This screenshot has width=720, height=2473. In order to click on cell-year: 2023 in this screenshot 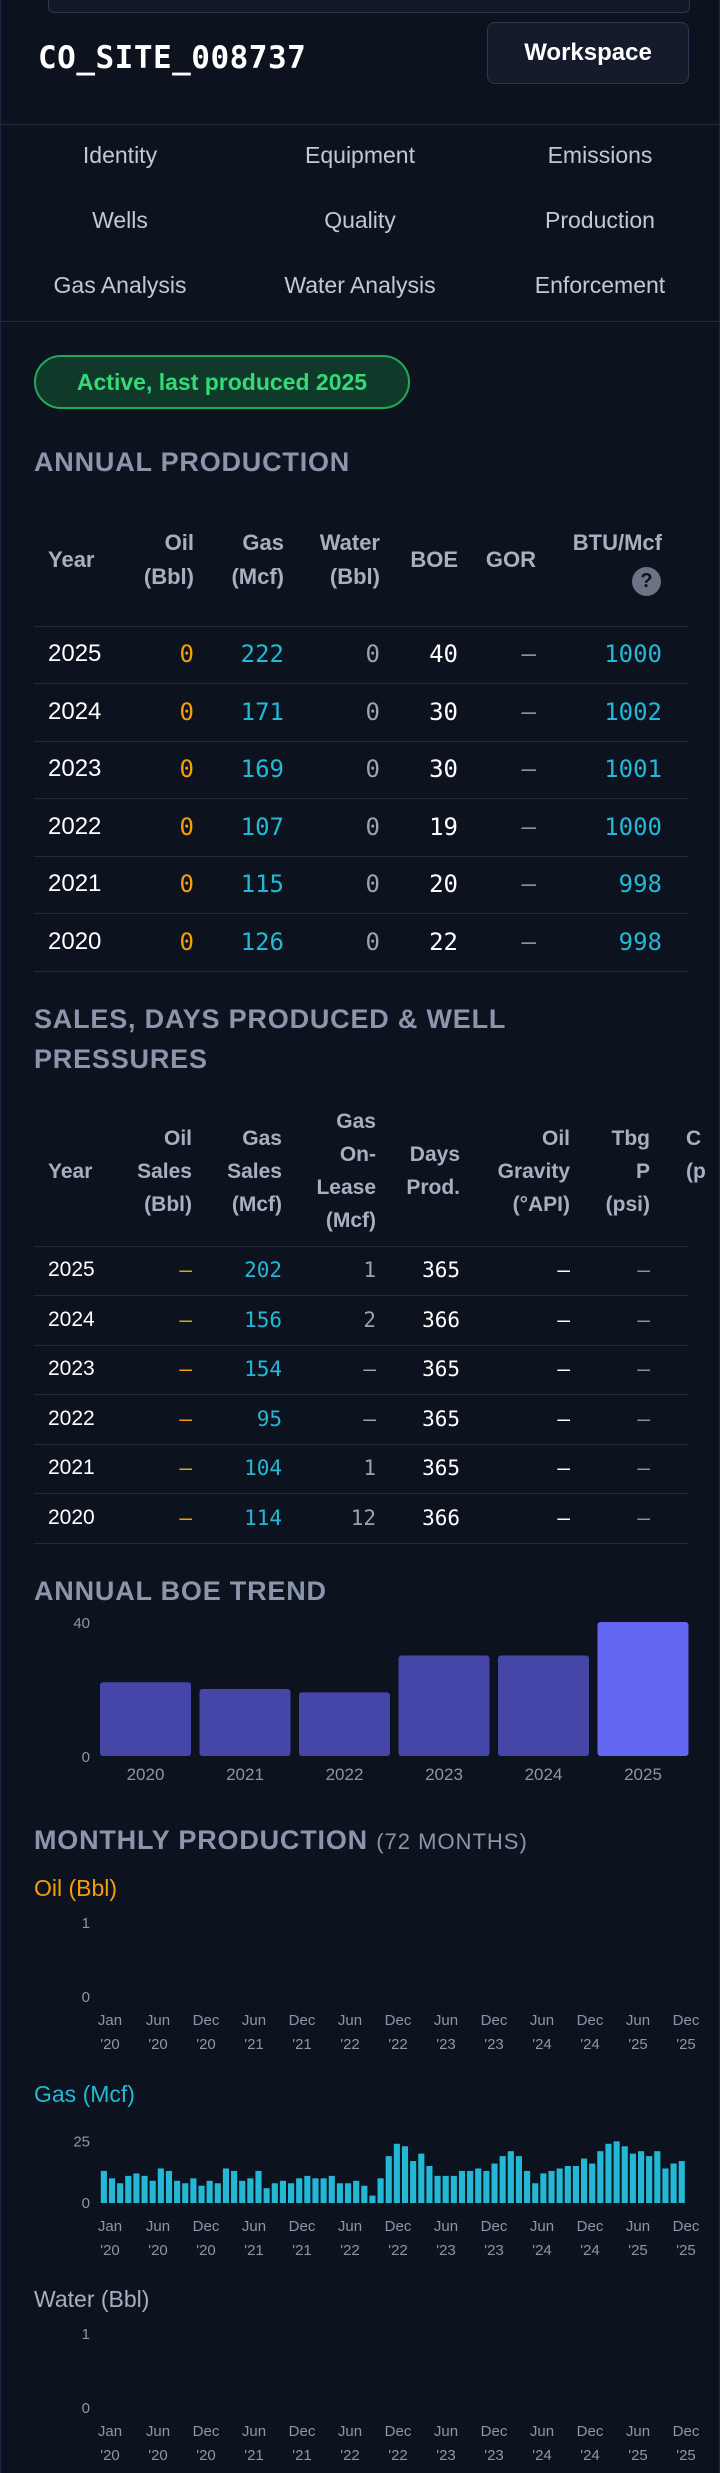, I will do `click(71, 1368)`.